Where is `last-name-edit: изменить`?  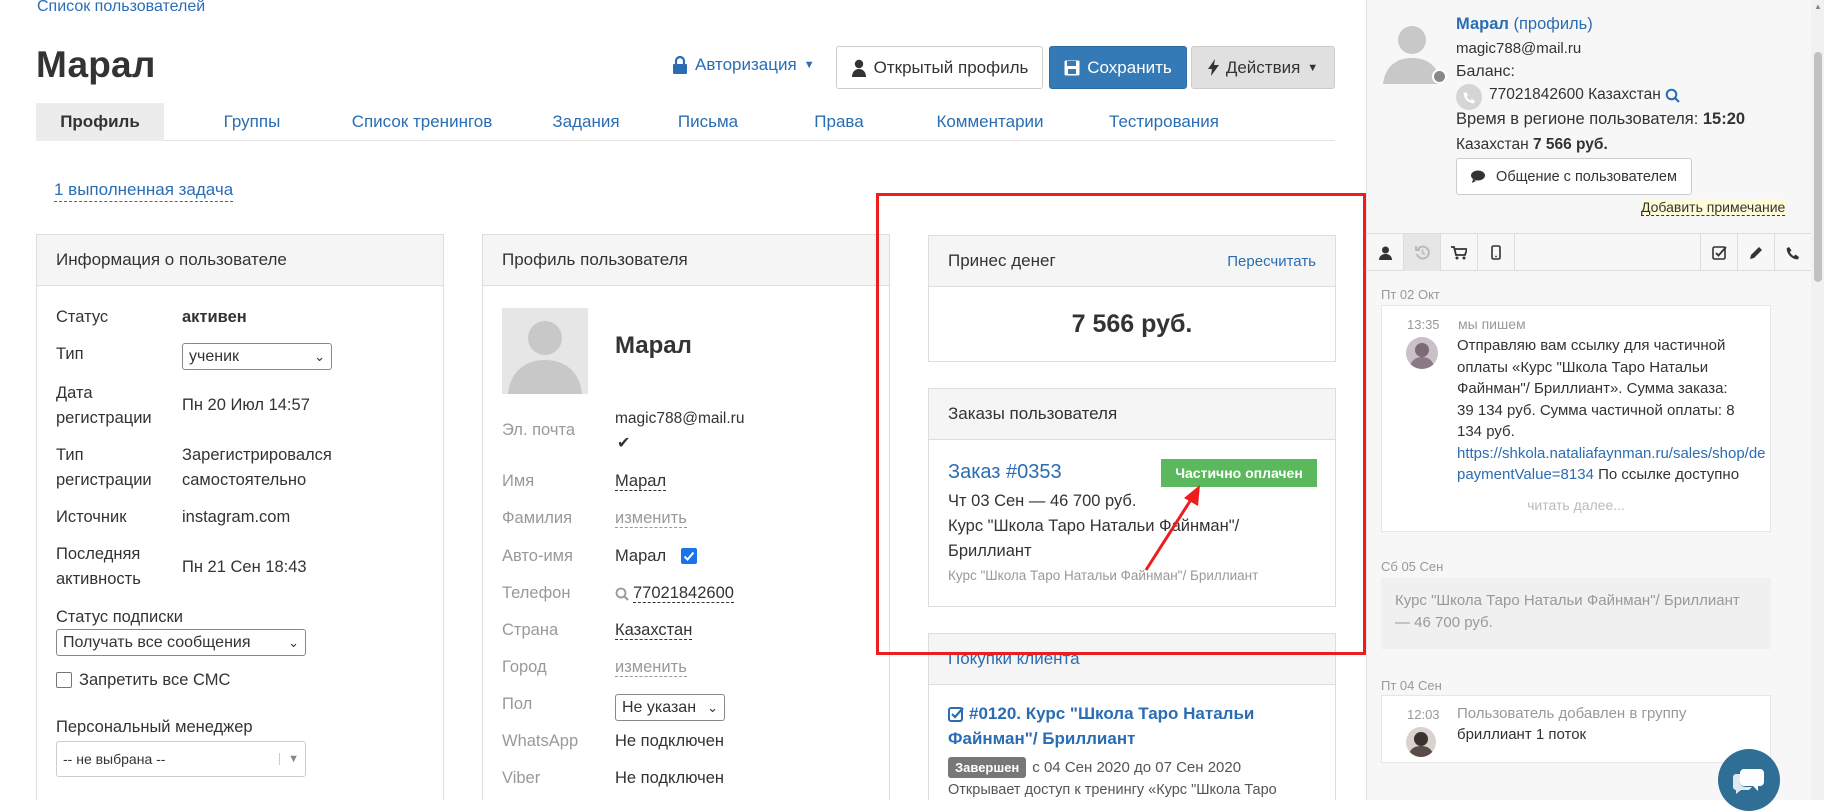 last-name-edit: изменить is located at coordinates (651, 518).